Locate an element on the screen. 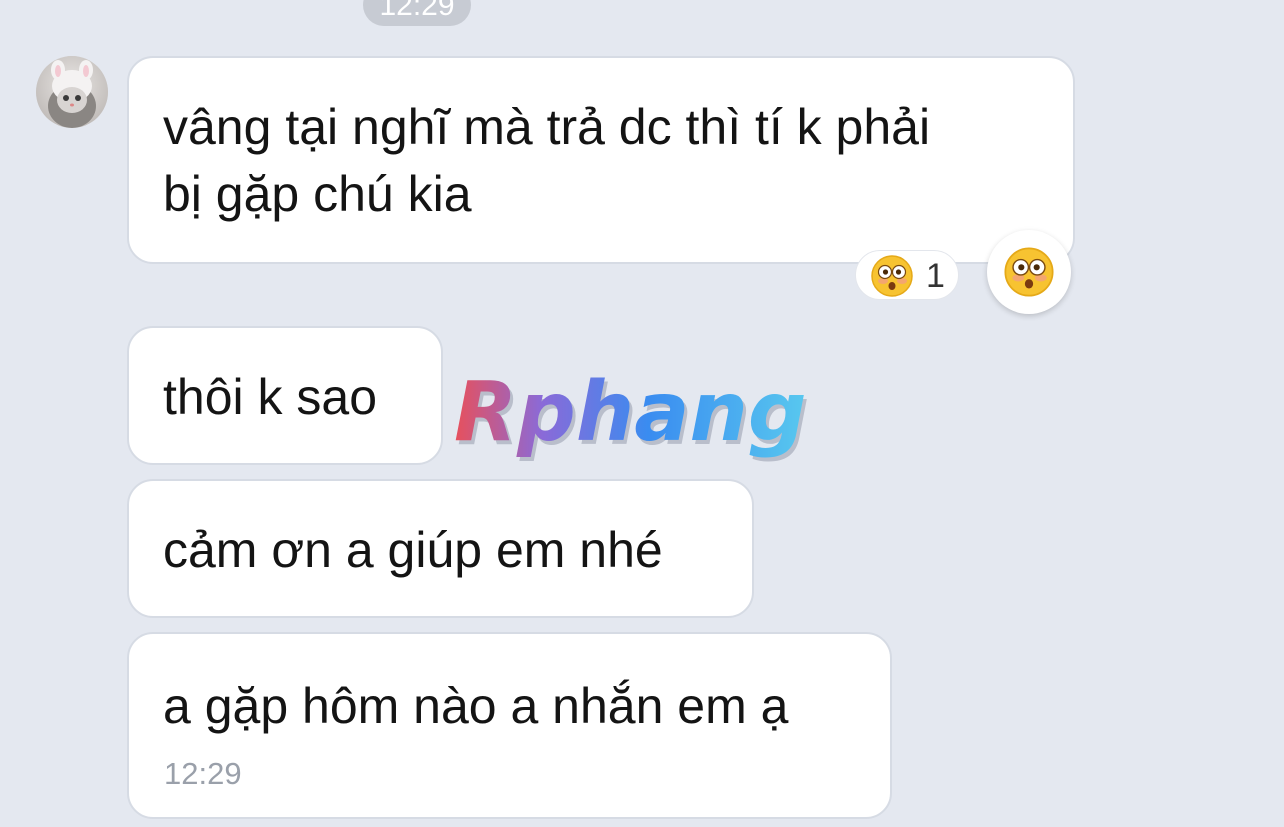  message-text-line: cảm ơn a giúp em nhé is located at coordinates (413, 550).